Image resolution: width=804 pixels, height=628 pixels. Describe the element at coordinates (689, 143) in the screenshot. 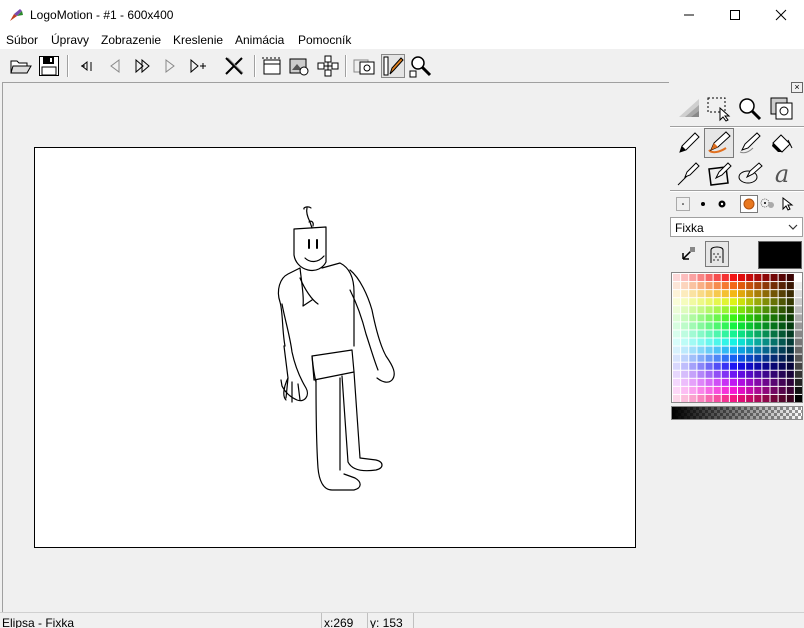

I see `pencil-tool` at that location.